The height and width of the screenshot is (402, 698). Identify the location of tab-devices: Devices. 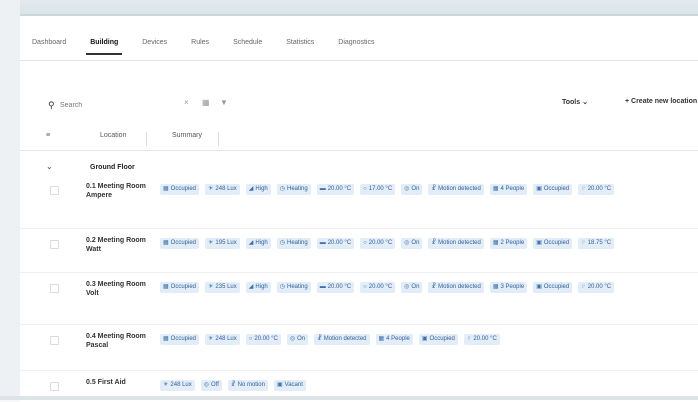
(154, 47).